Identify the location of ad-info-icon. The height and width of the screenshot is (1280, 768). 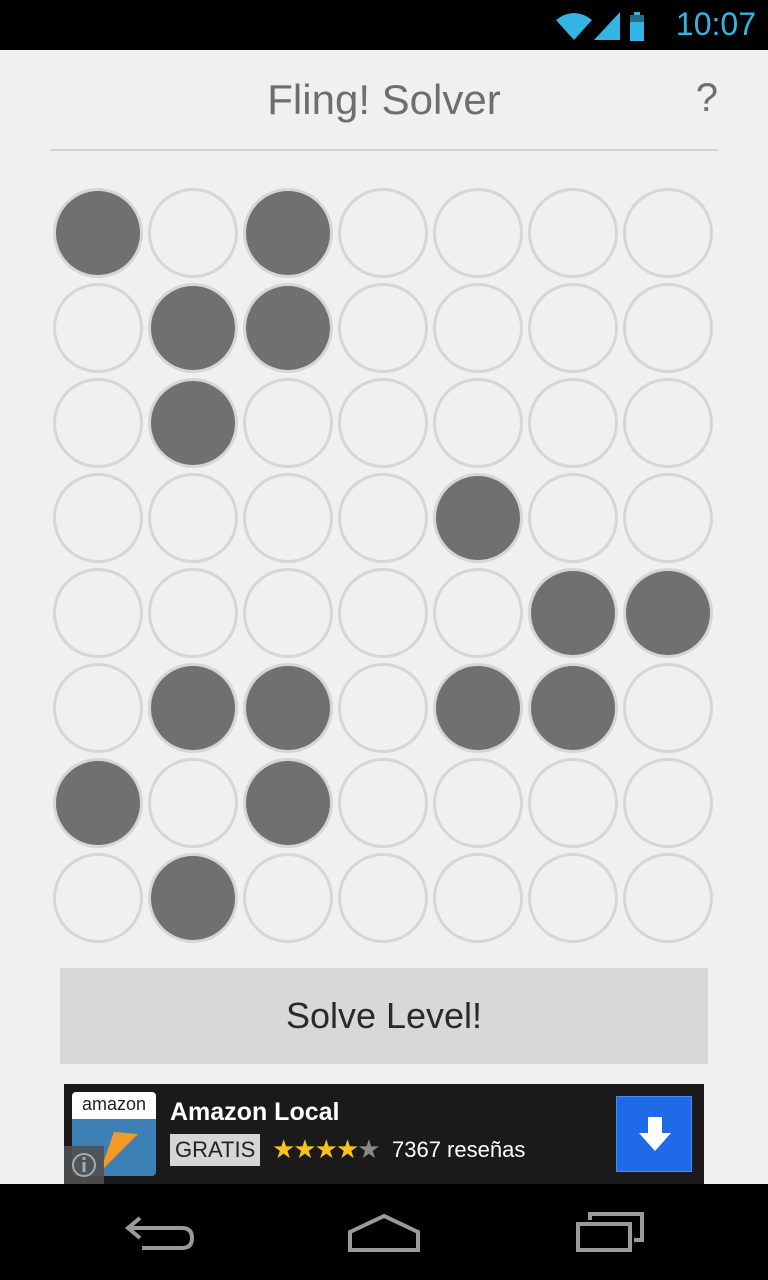
(84, 1165).